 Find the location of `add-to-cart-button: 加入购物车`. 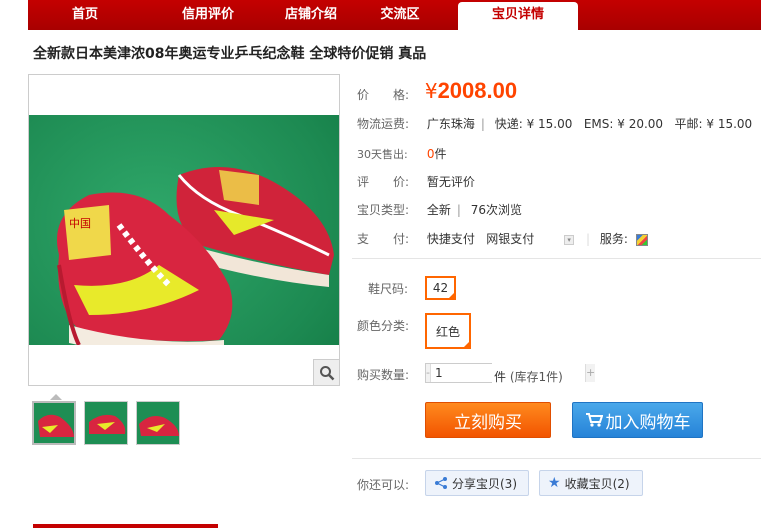

add-to-cart-button: 加入购物车 is located at coordinates (637, 420).